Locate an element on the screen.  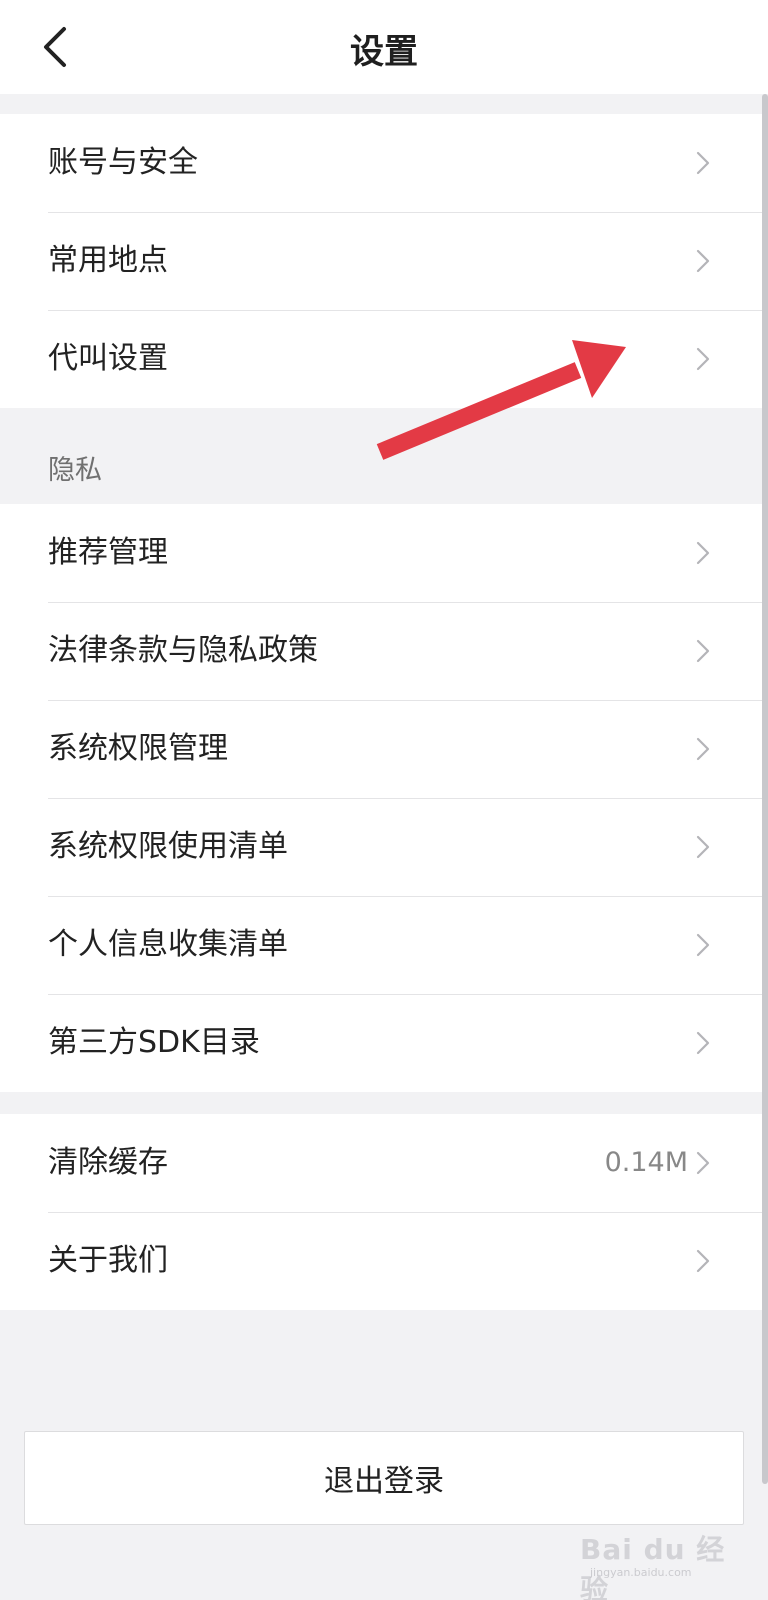
permission-usage-list-item: 系统权限使用清单 is located at coordinates (384, 847).